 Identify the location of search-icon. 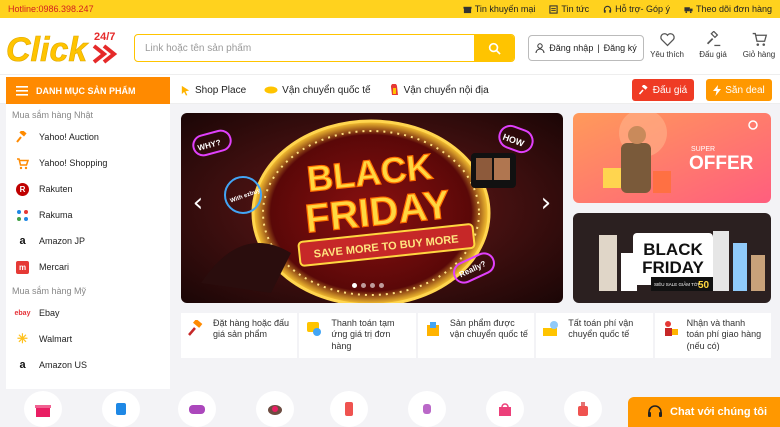
(494, 48).